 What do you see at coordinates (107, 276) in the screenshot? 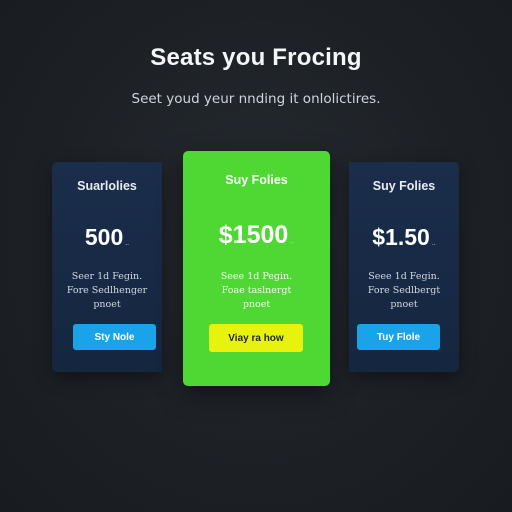
I see `plan-description-line: Seer 1d Fegin.` at bounding box center [107, 276].